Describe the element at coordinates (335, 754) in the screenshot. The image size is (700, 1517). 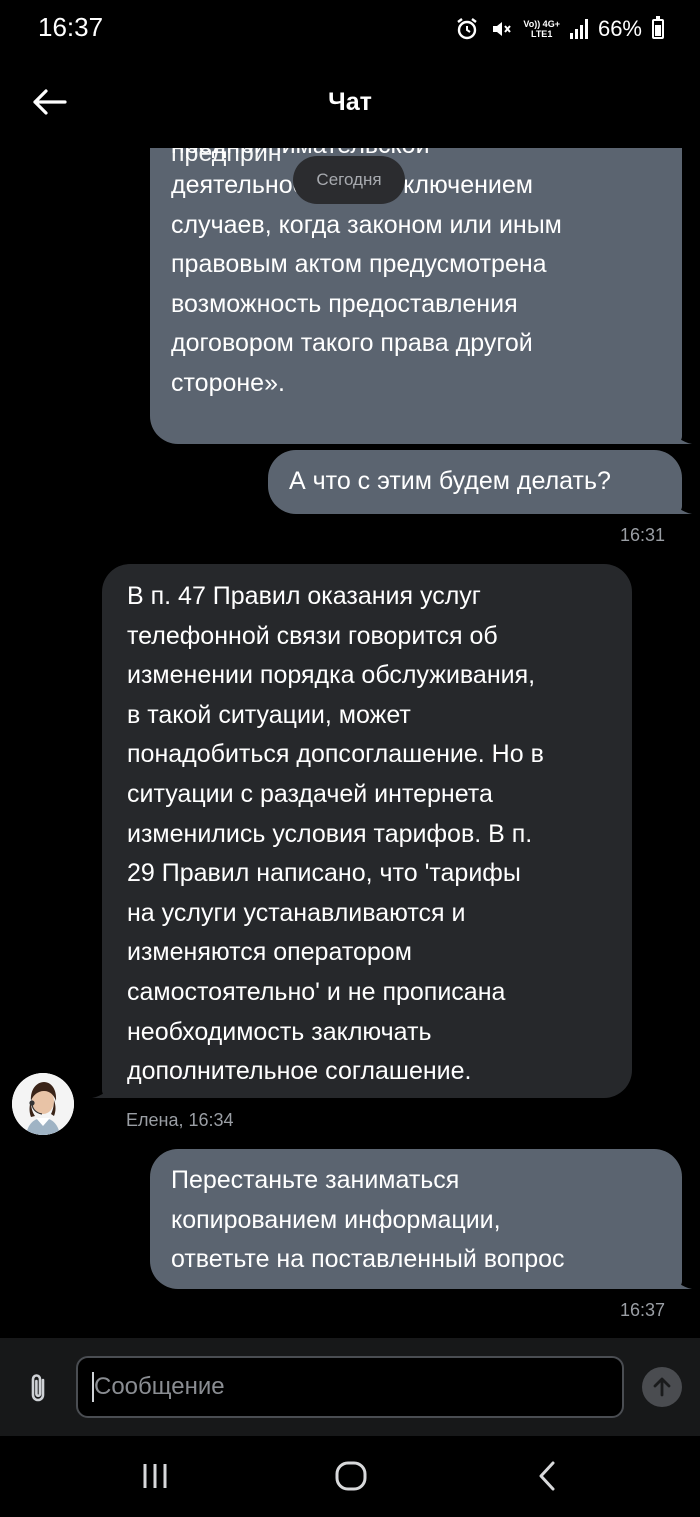
I see `message-line: понадобиться допсоглашение. Но в` at that location.